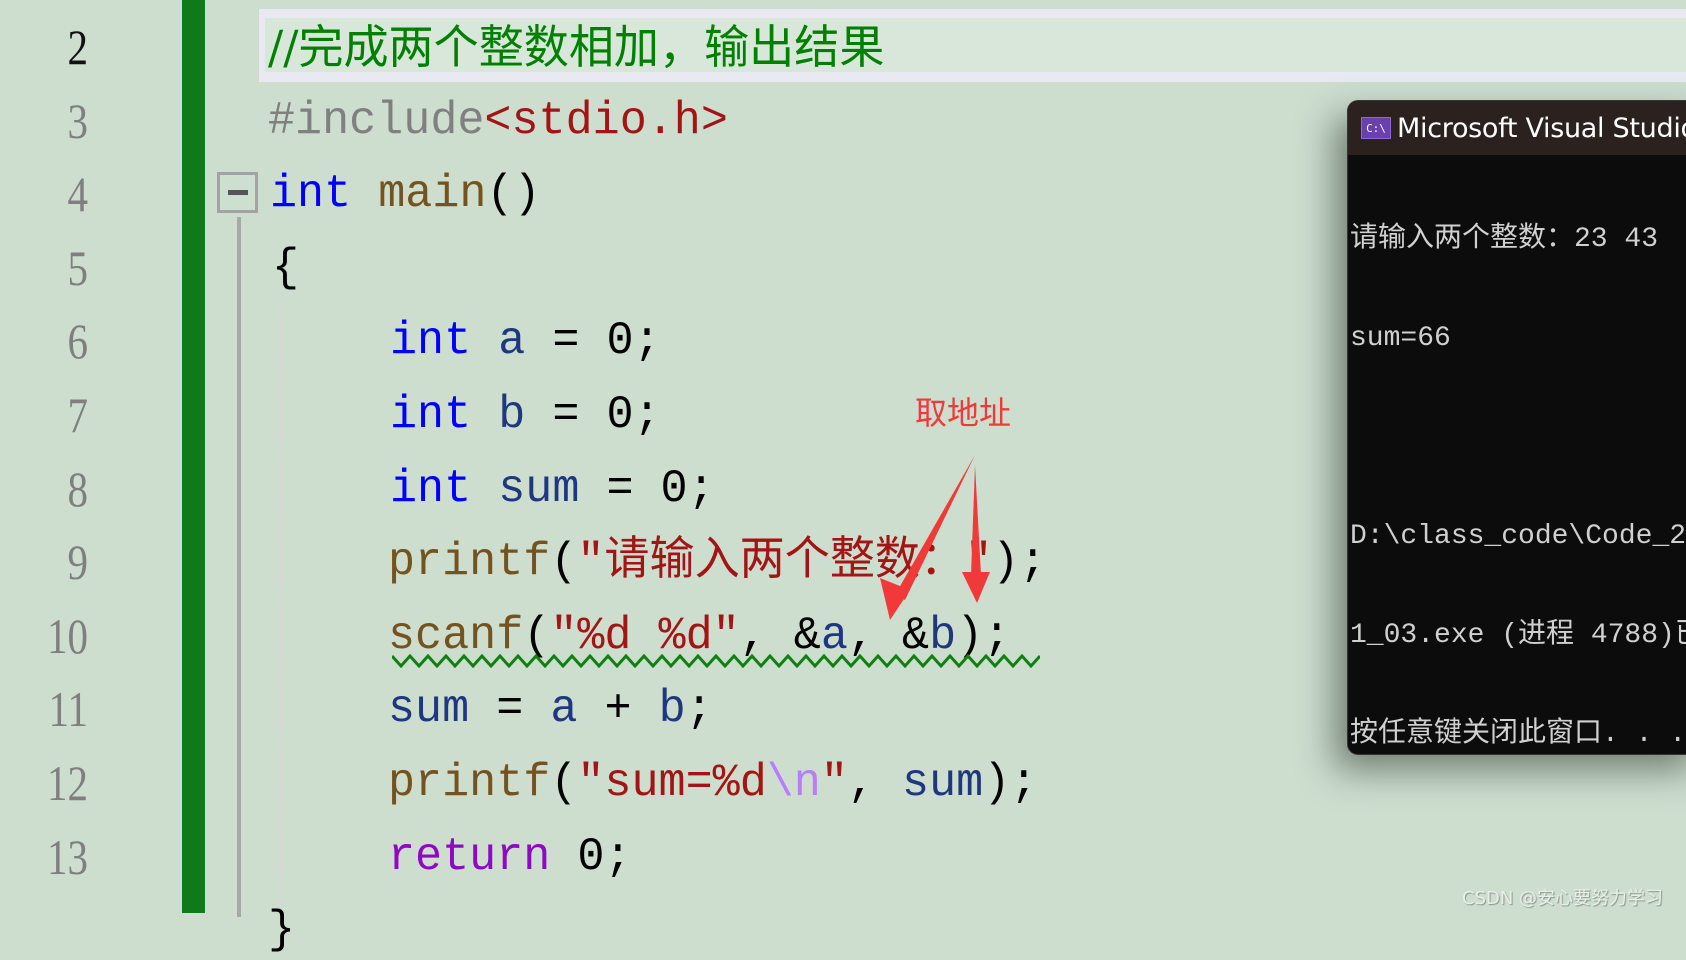  I want to click on console-title-bar: C:\ Microsoft Visual Studio, so click(1517, 128).